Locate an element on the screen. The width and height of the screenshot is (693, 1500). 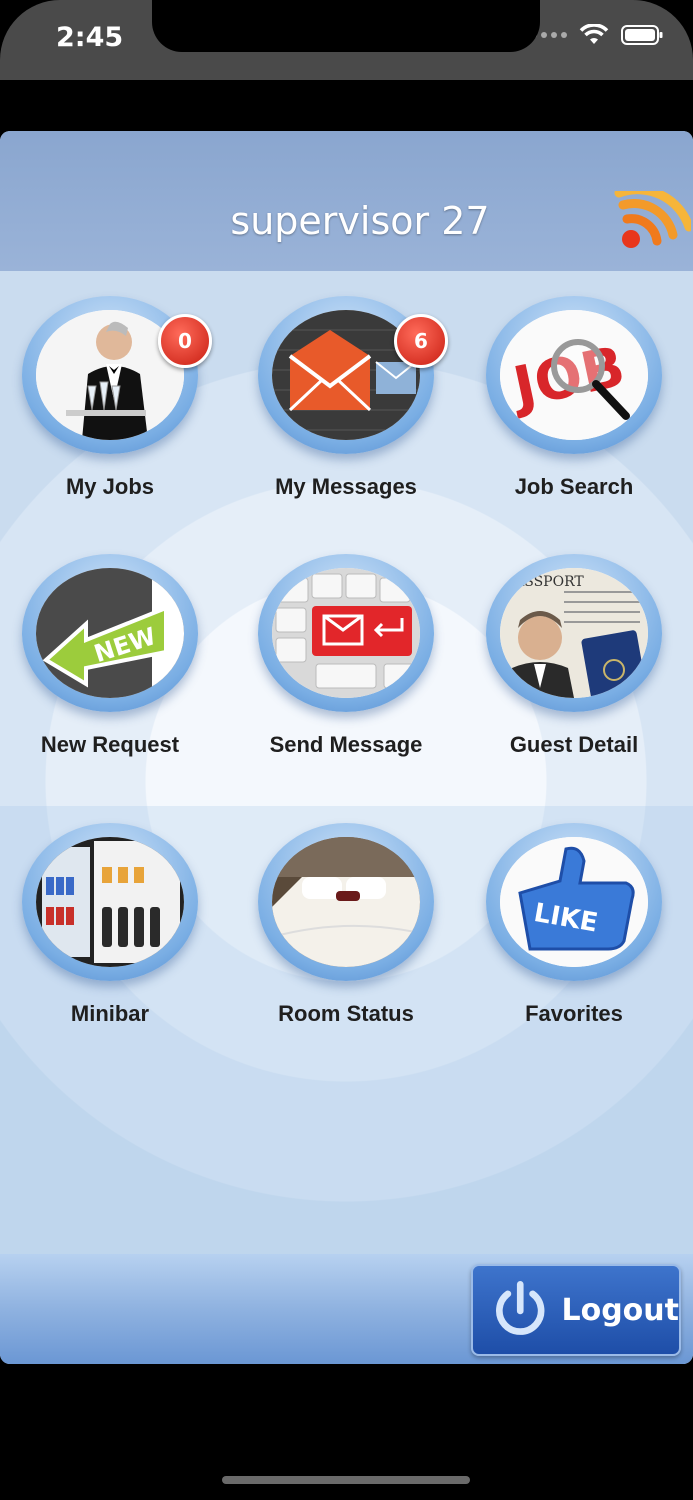
tile-label: Job Search is located at coordinates (574, 486).